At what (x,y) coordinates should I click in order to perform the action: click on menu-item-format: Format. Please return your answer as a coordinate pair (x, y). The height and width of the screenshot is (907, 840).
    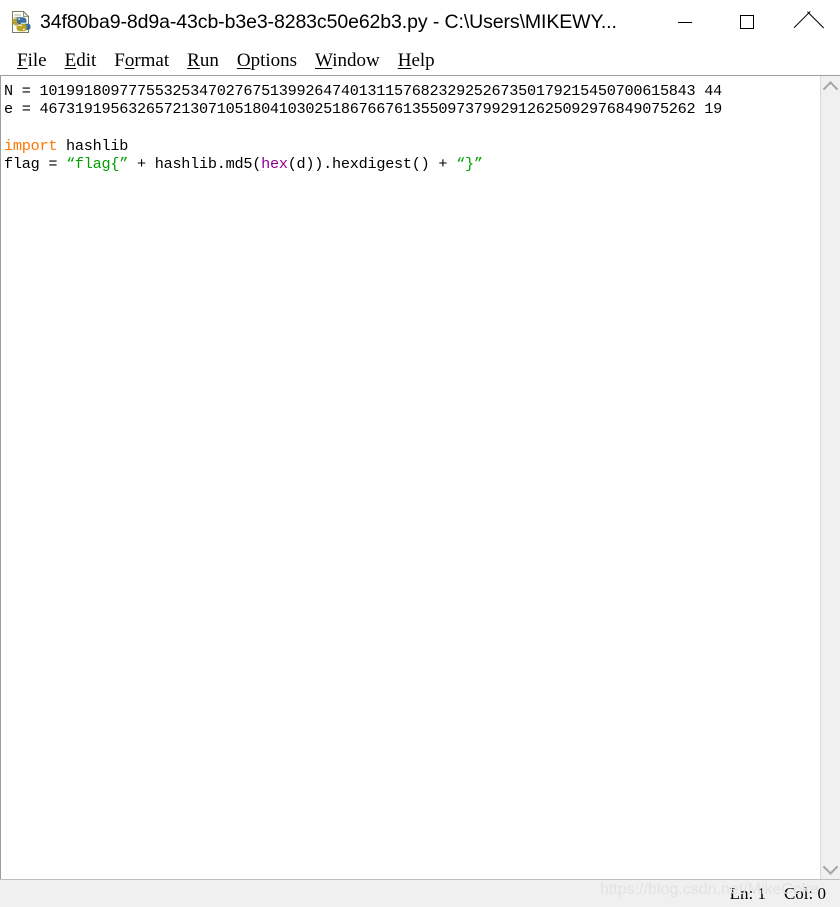
    Looking at the image, I should click on (141, 60).